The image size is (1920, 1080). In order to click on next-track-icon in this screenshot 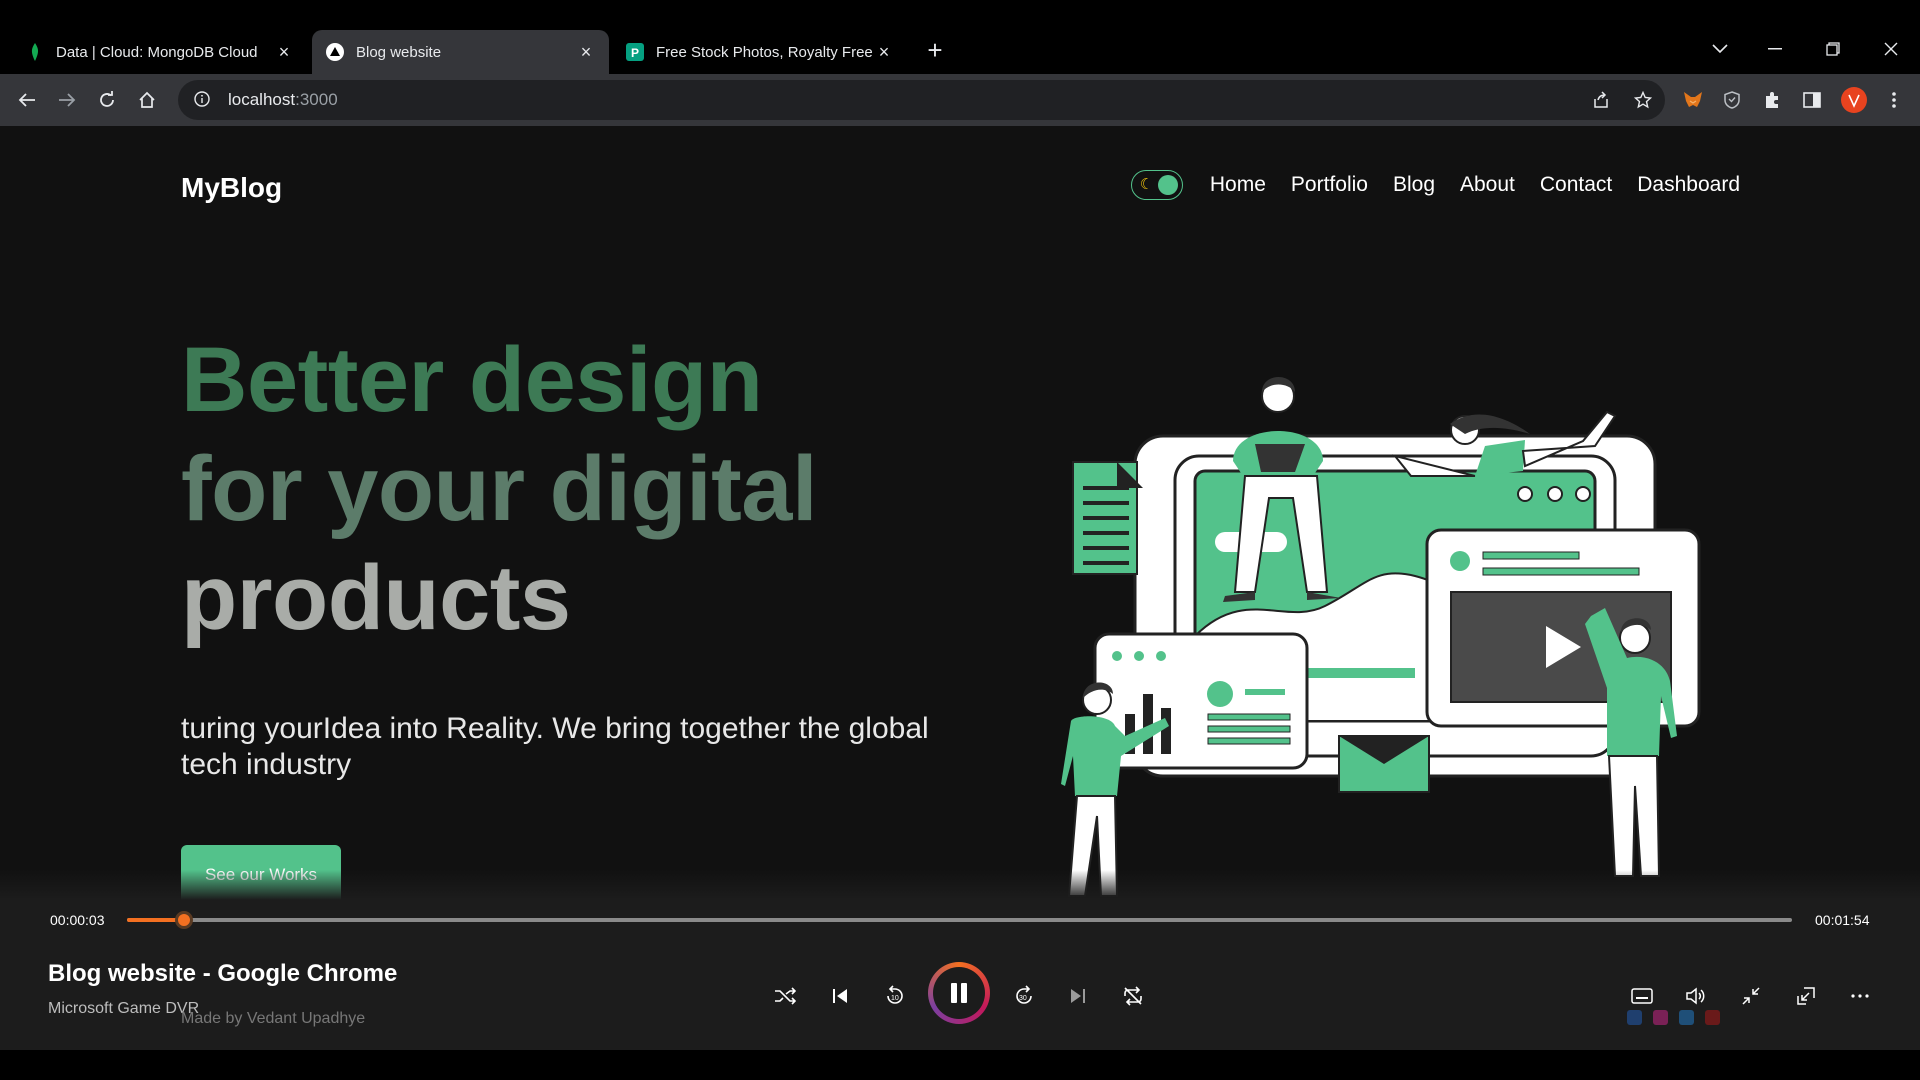, I will do `click(1078, 996)`.